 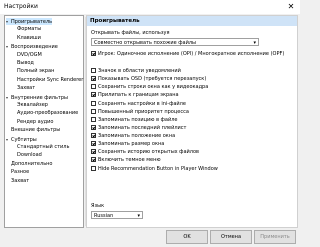 I want to click on tree-item-label: Download, so click(x=29, y=155).